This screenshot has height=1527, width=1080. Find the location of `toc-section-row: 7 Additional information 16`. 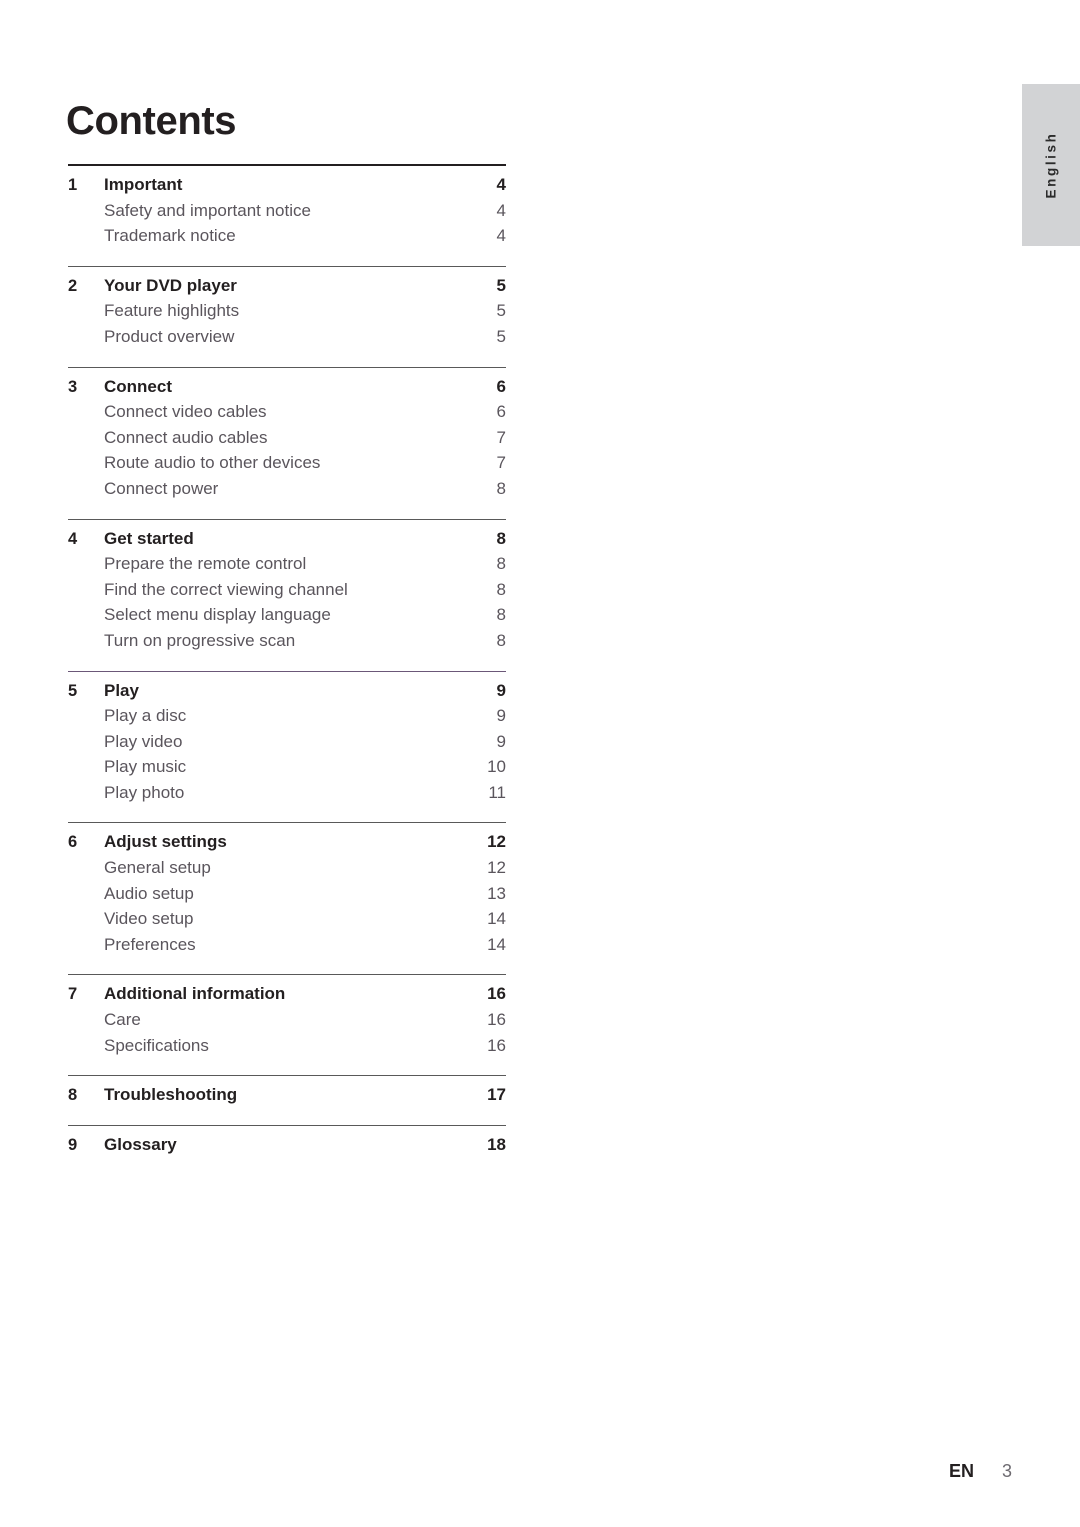

toc-section-row: 7 Additional information 16 is located at coordinates (287, 994).